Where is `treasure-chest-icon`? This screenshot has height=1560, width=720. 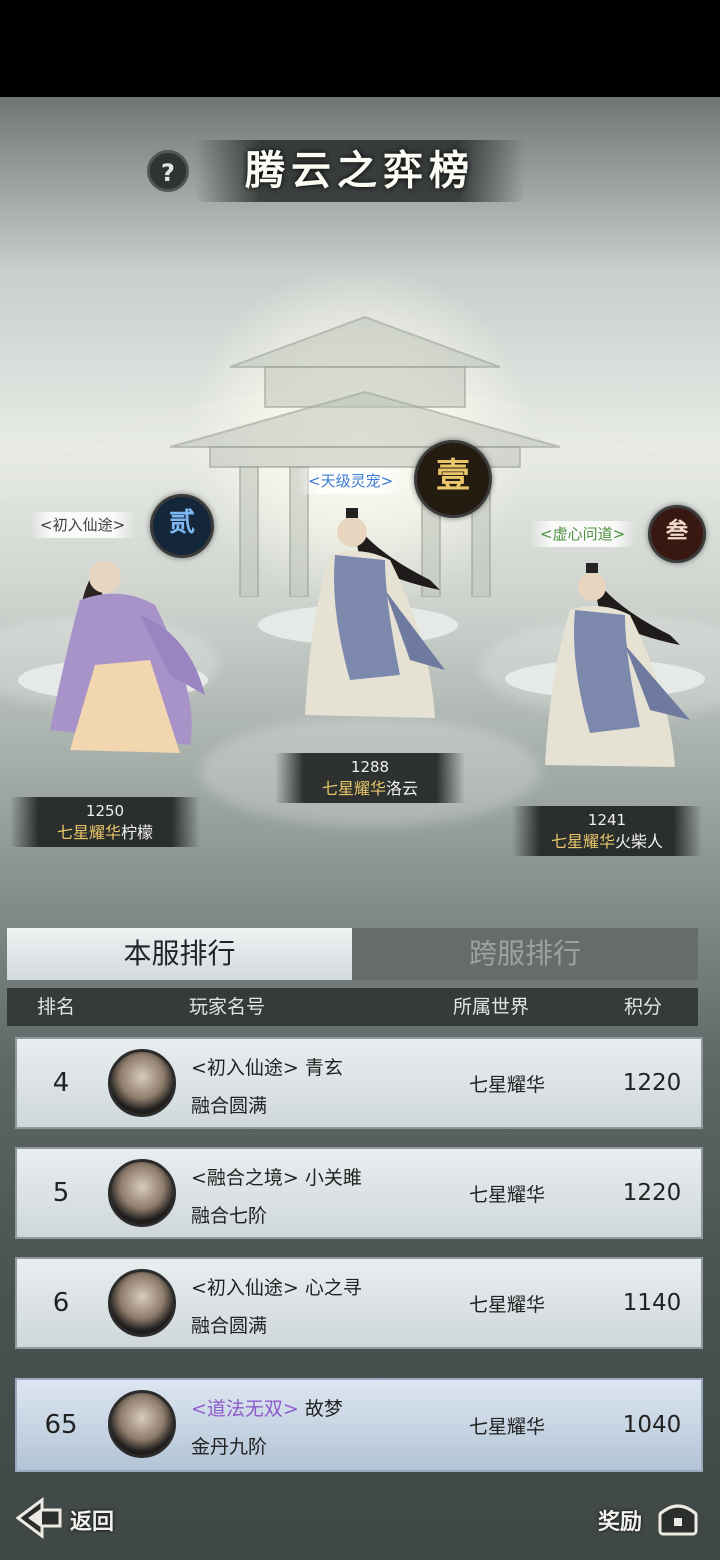 treasure-chest-icon is located at coordinates (678, 1520).